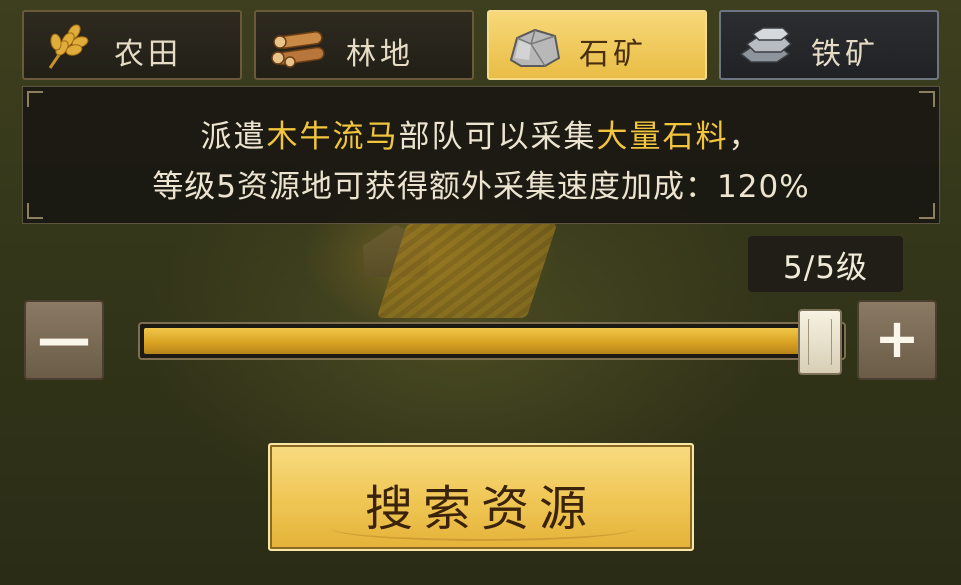 This screenshot has width=961, height=585. I want to click on tab-label: 石矿, so click(613, 54).